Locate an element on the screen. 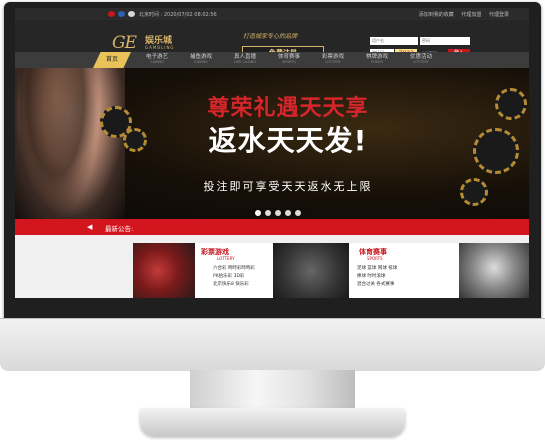 This screenshot has height=440, width=545. nav-item-lottery: 彩票游戏 LOTTERY is located at coordinates (333, 59).